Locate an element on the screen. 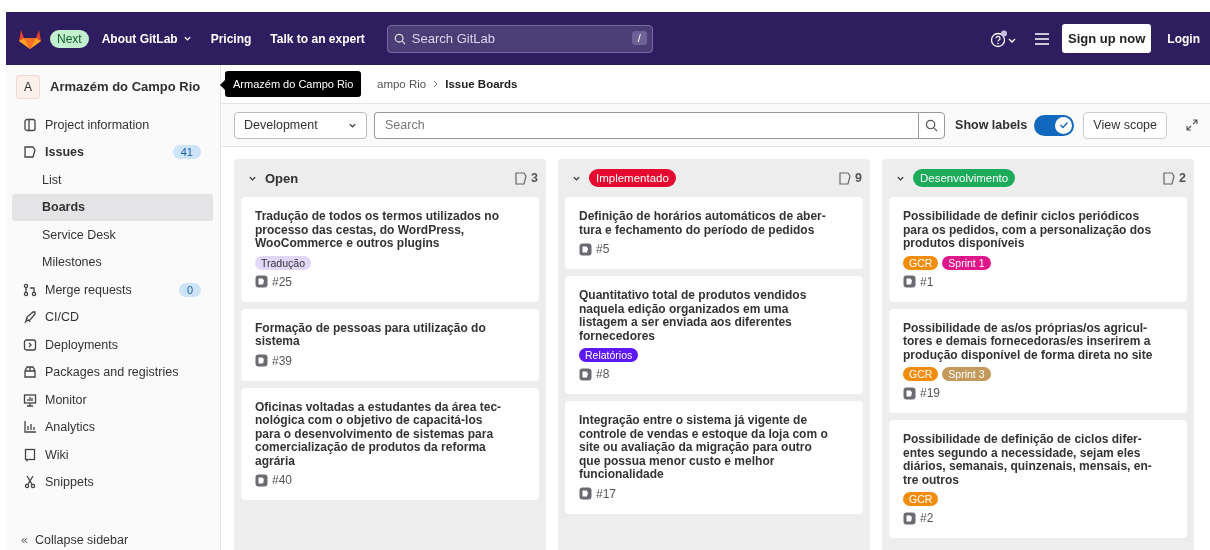 The height and width of the screenshot is (550, 1210). double-chevron-icon is located at coordinates (24, 540).